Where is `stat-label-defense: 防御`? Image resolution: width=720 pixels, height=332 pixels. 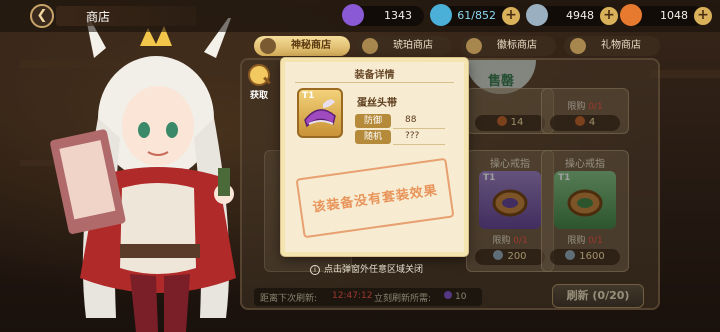
stat-label-defense: 防御 is located at coordinates (373, 121).